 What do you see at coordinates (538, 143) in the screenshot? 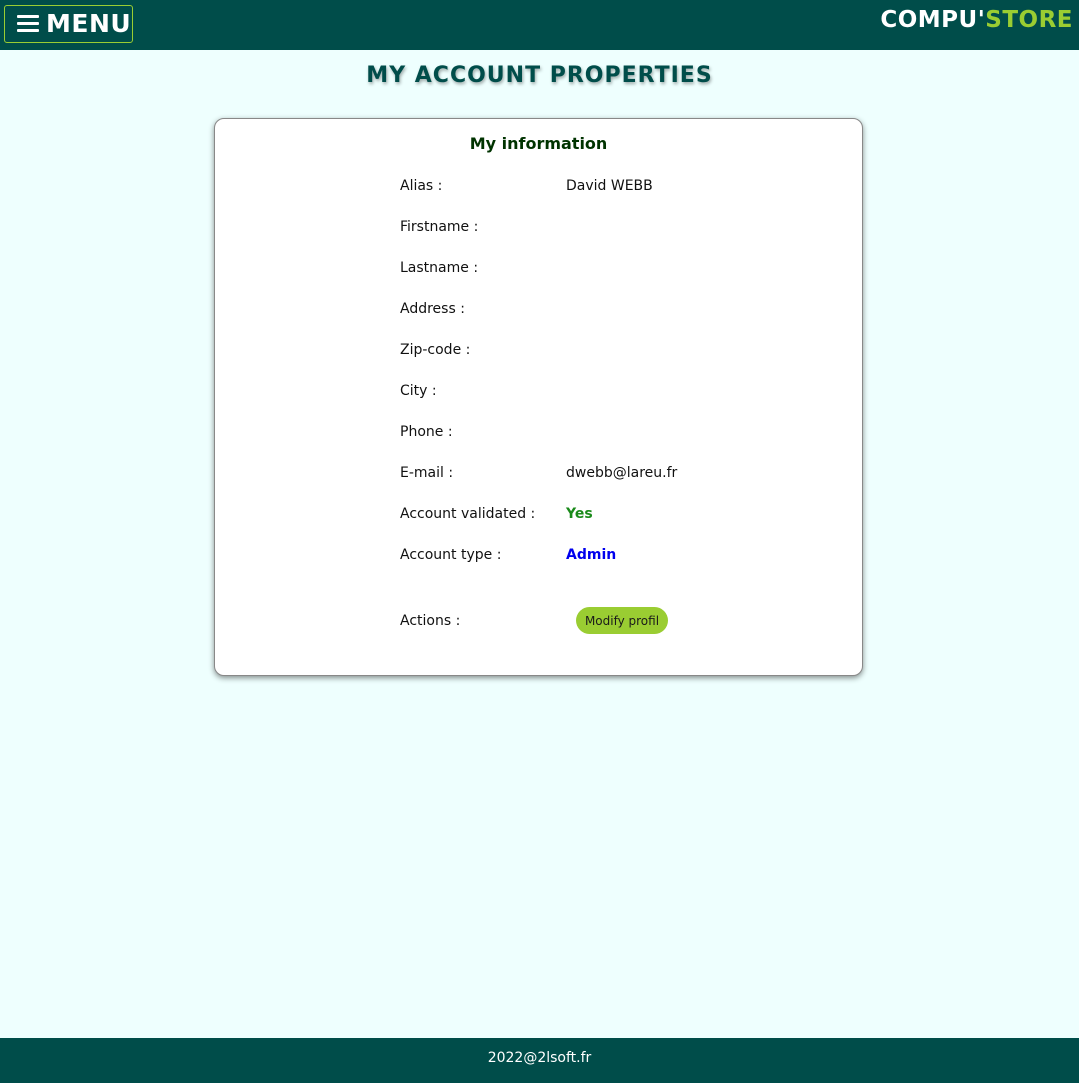
I see `card-title: My information` at bounding box center [538, 143].